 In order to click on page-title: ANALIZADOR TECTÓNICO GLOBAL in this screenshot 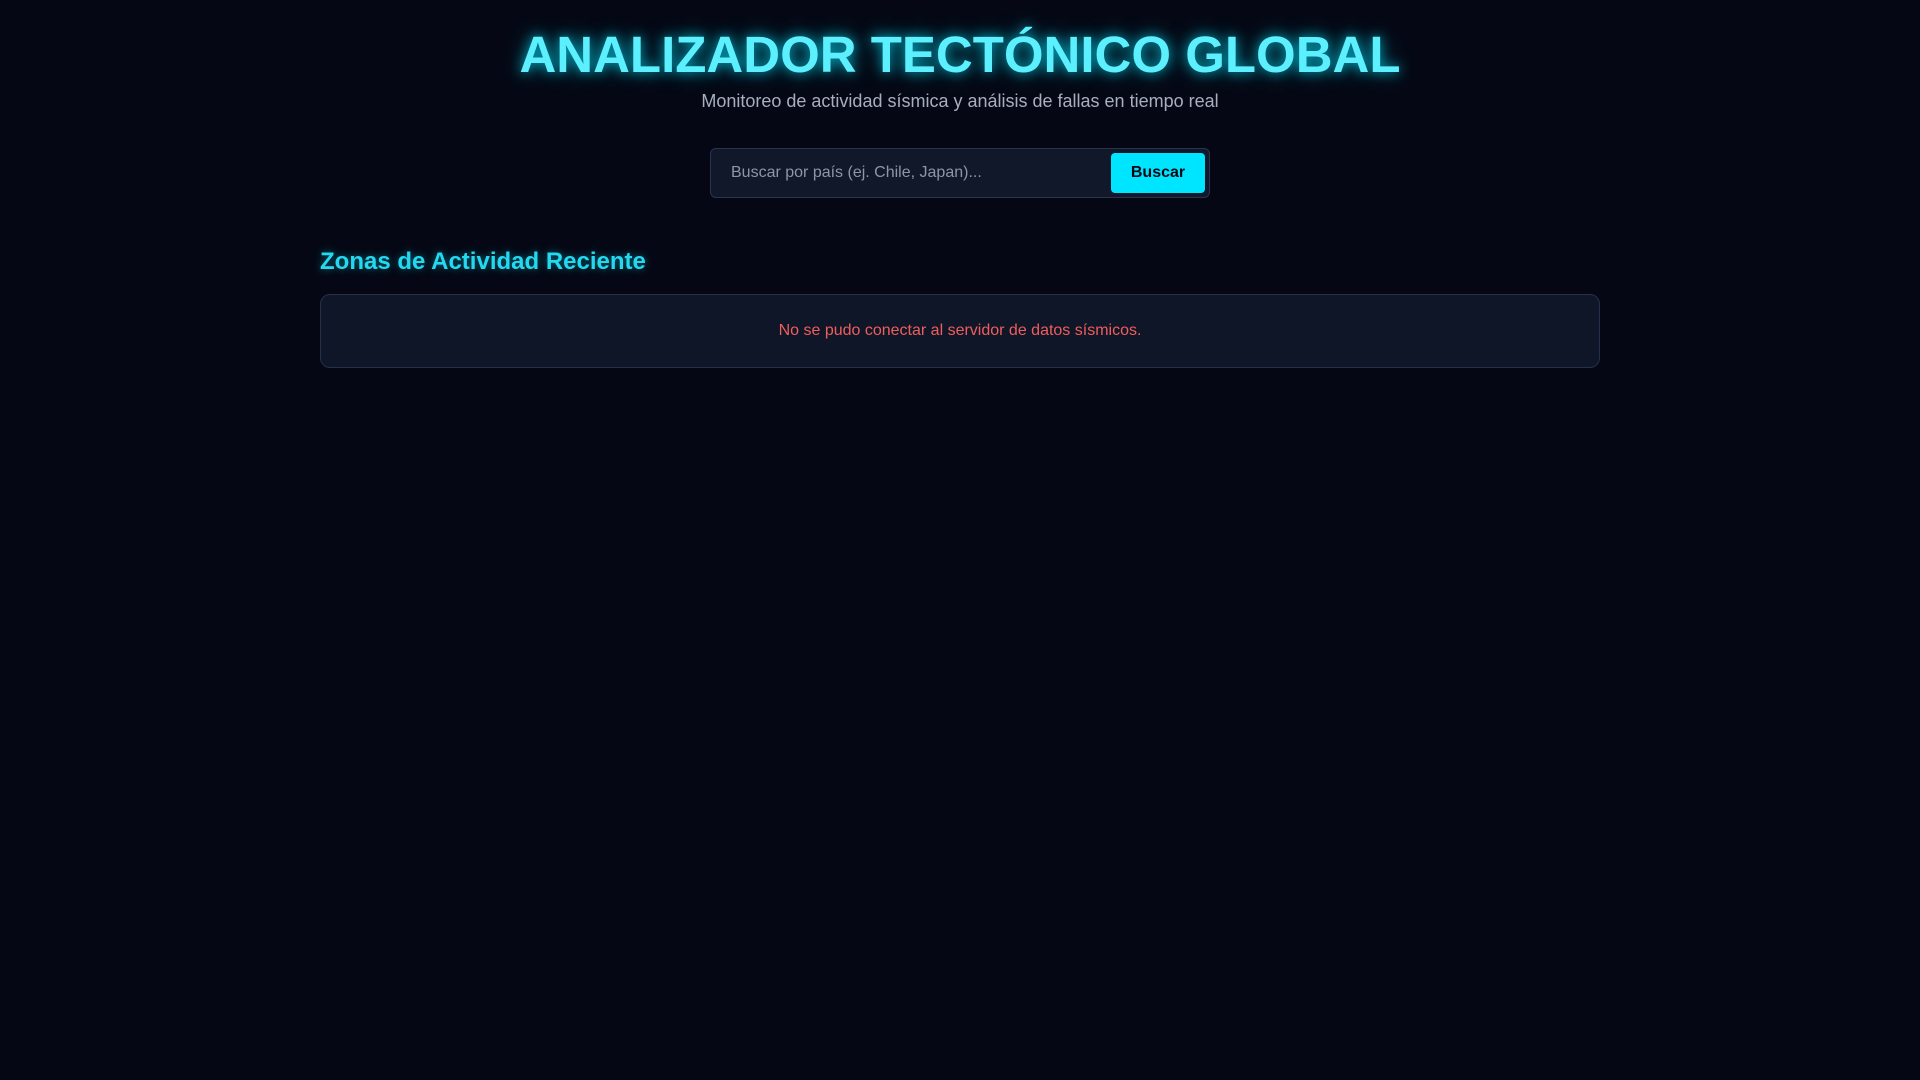, I will do `click(960, 54)`.